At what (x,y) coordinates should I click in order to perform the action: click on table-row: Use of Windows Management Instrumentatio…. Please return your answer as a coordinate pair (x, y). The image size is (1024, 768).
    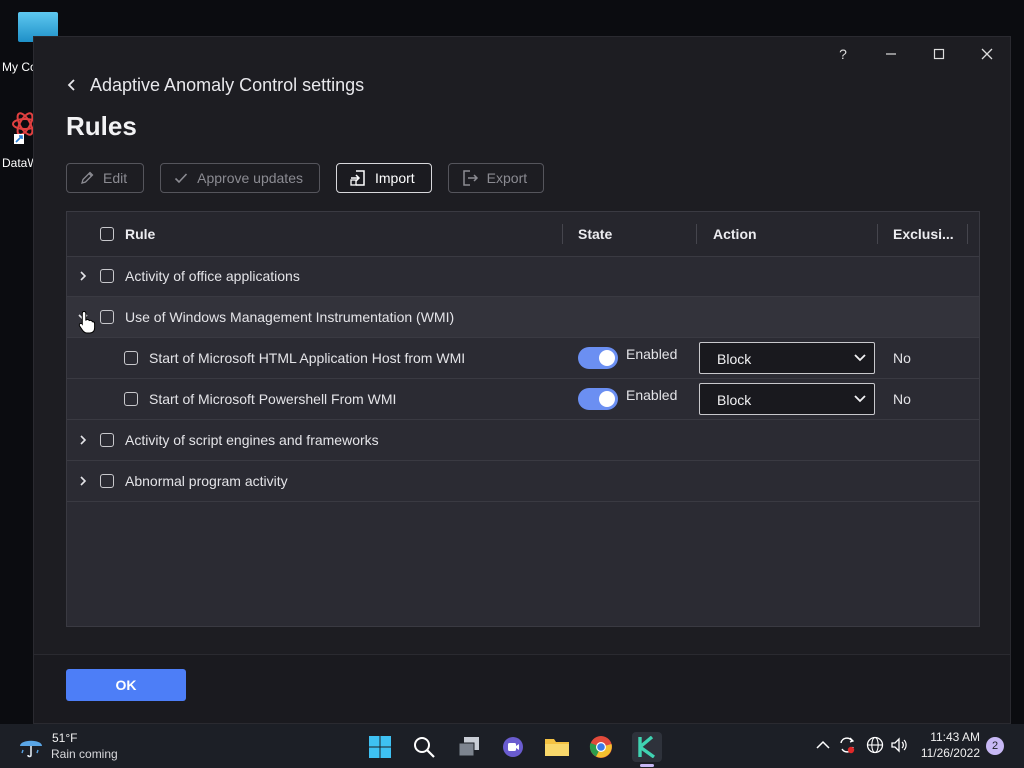
    Looking at the image, I should click on (523, 317).